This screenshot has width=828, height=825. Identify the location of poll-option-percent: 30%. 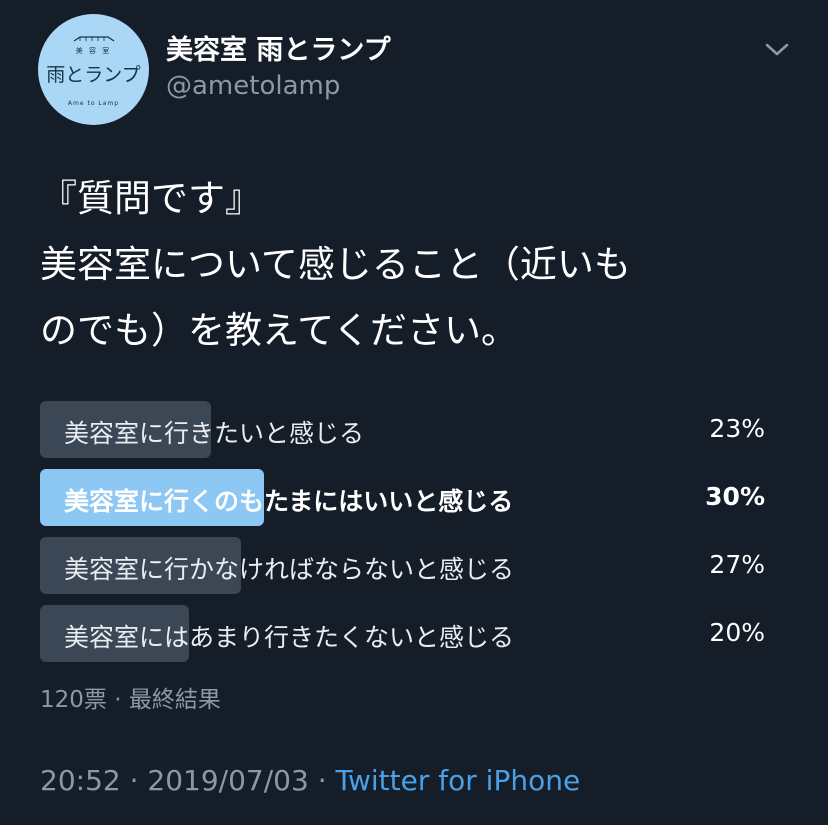
(735, 496).